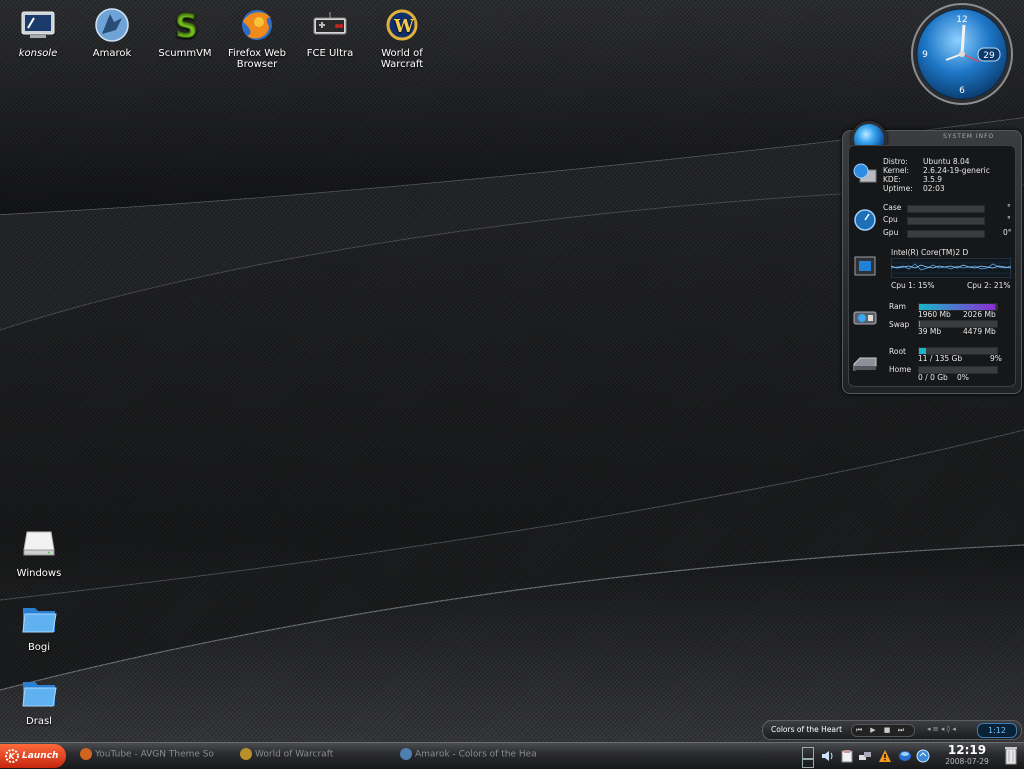 The height and width of the screenshot is (769, 1024). What do you see at coordinates (112, 33) in the screenshot?
I see `desktop-icon-amarok: Amarok` at bounding box center [112, 33].